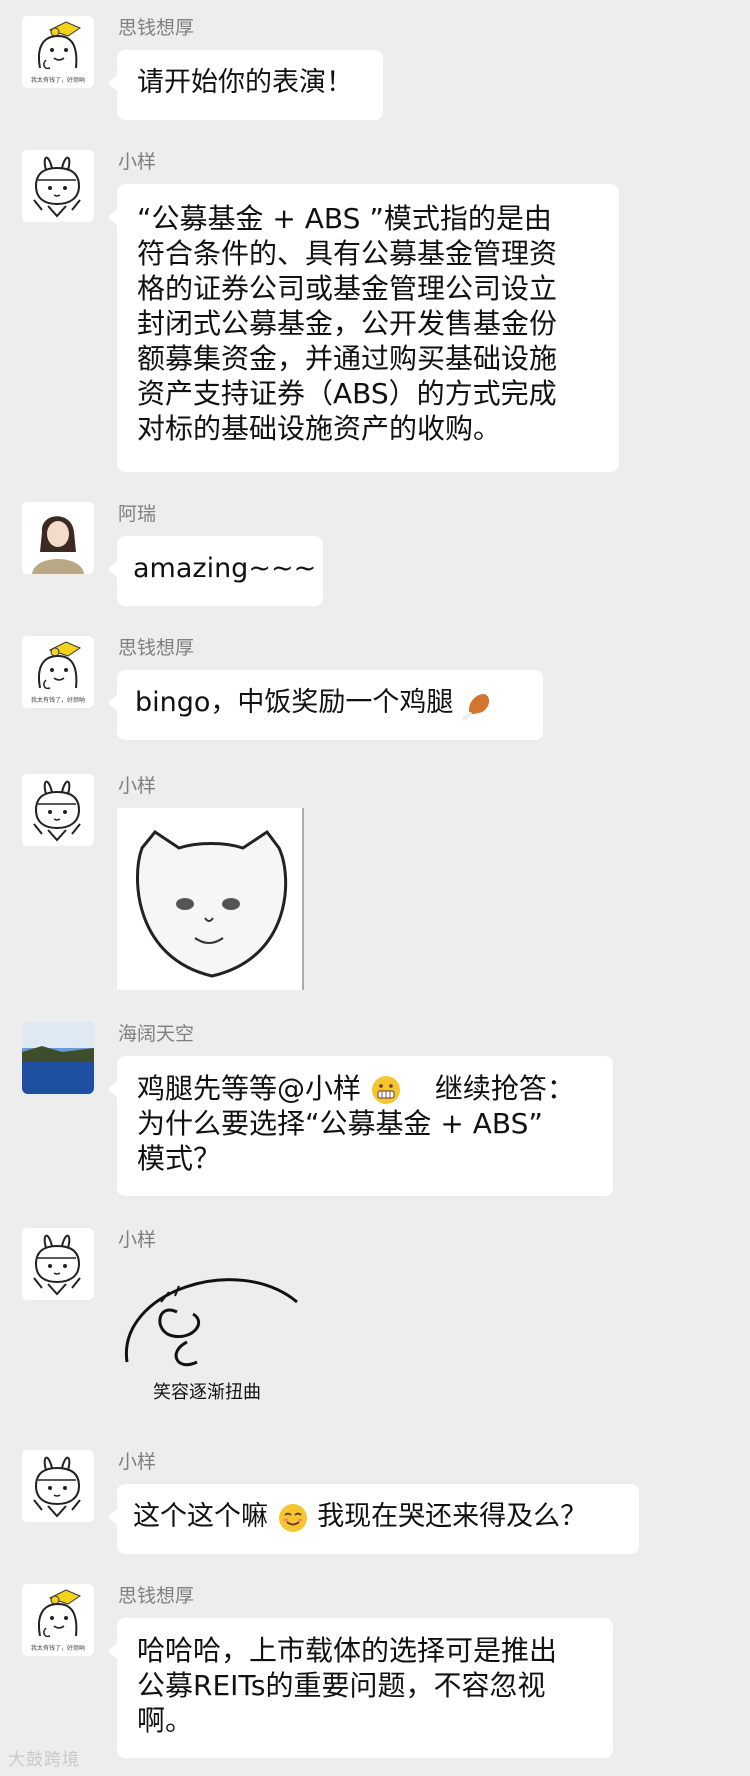  Describe the element at coordinates (341, 1685) in the screenshot. I see `message-line: 公募REITs的重要问题，不容忽视` at that location.